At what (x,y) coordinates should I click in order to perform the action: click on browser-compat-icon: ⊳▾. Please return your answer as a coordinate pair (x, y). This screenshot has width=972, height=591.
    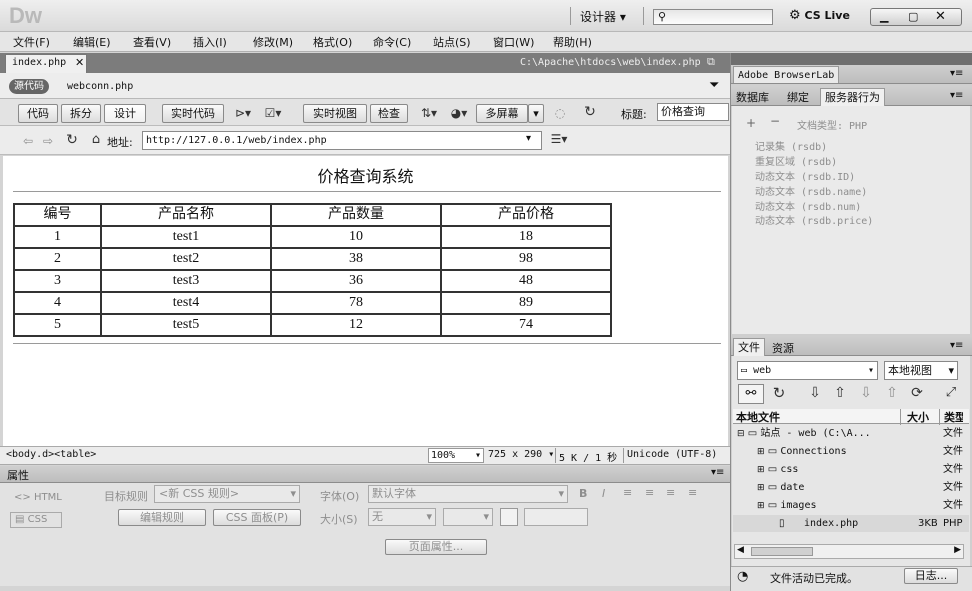
    Looking at the image, I should click on (243, 113).